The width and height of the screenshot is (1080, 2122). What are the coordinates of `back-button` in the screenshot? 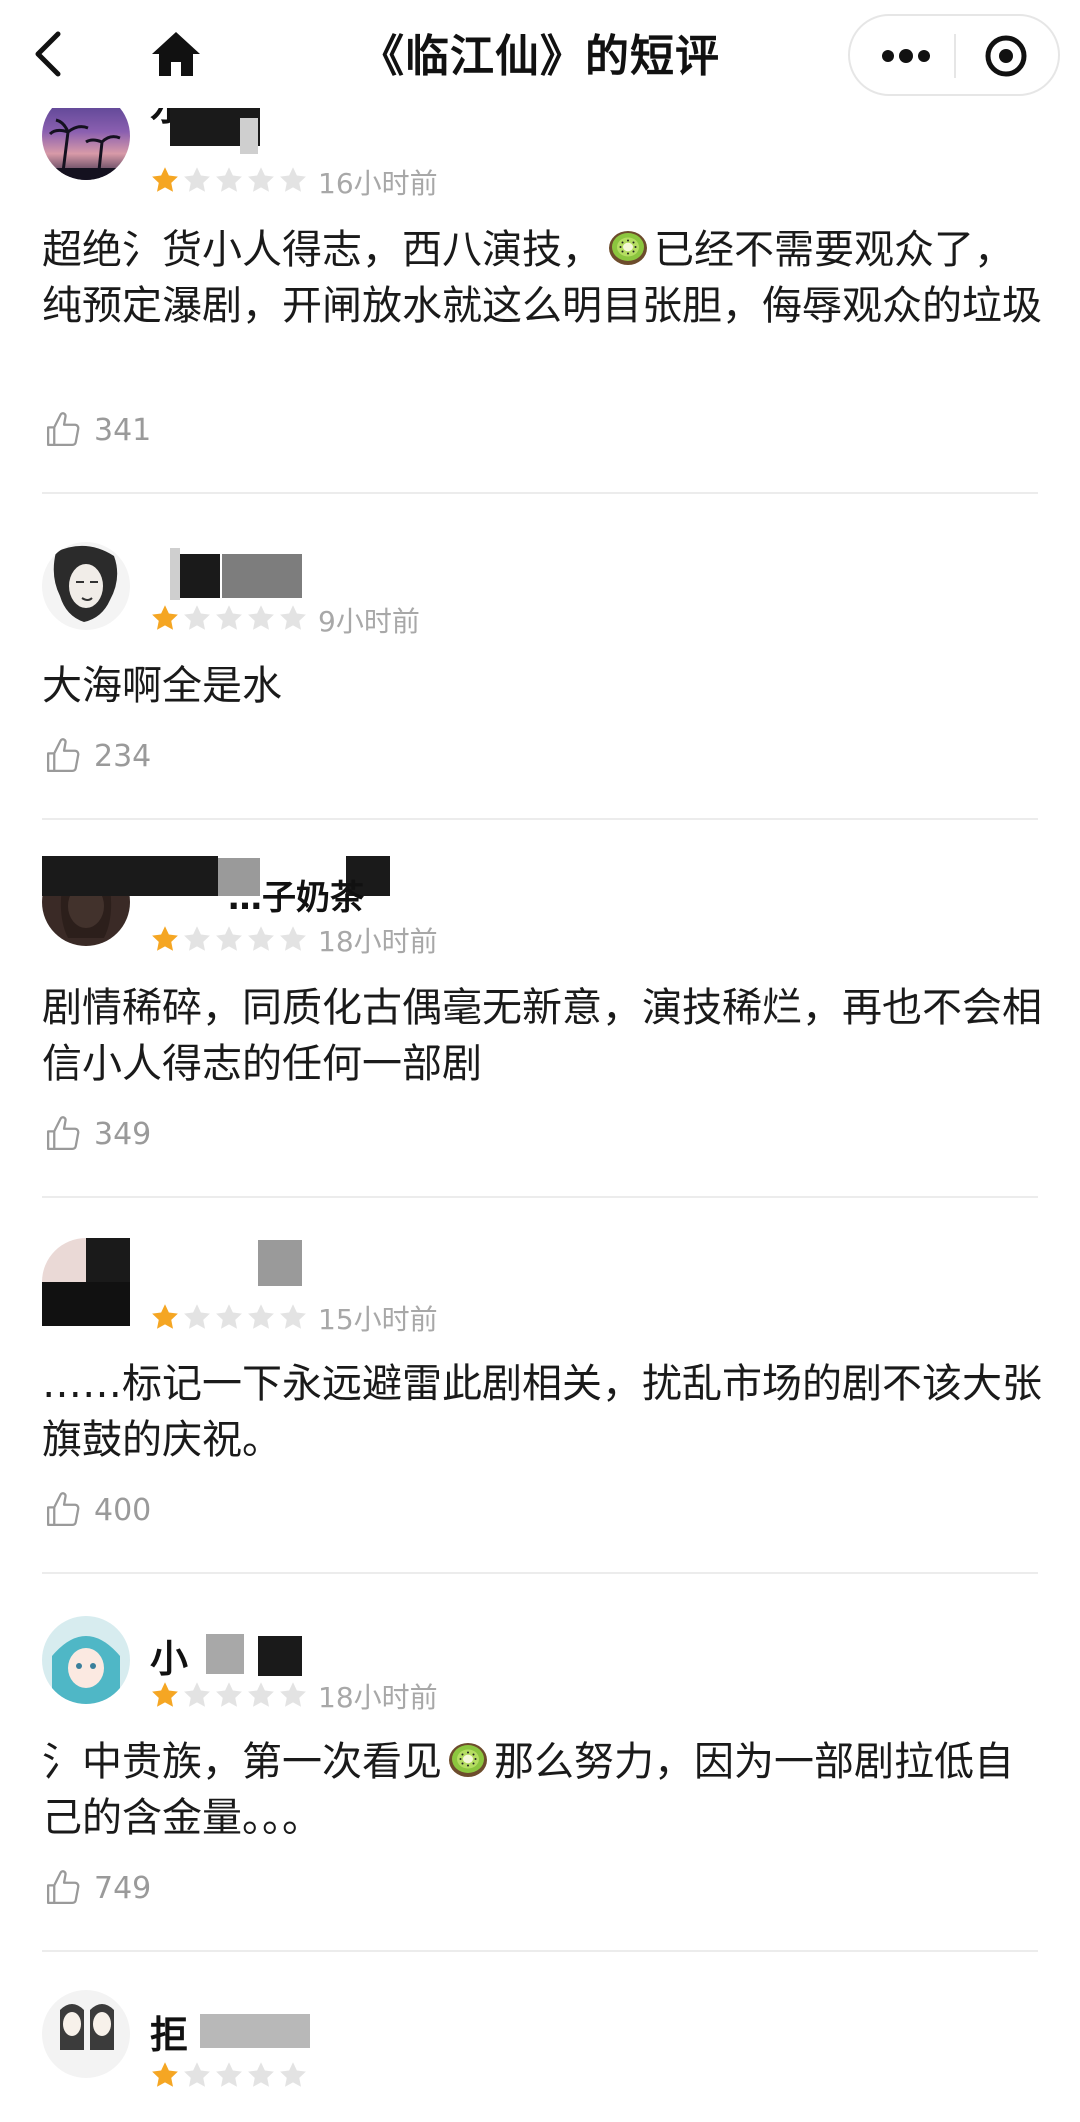 It's located at (48, 54).